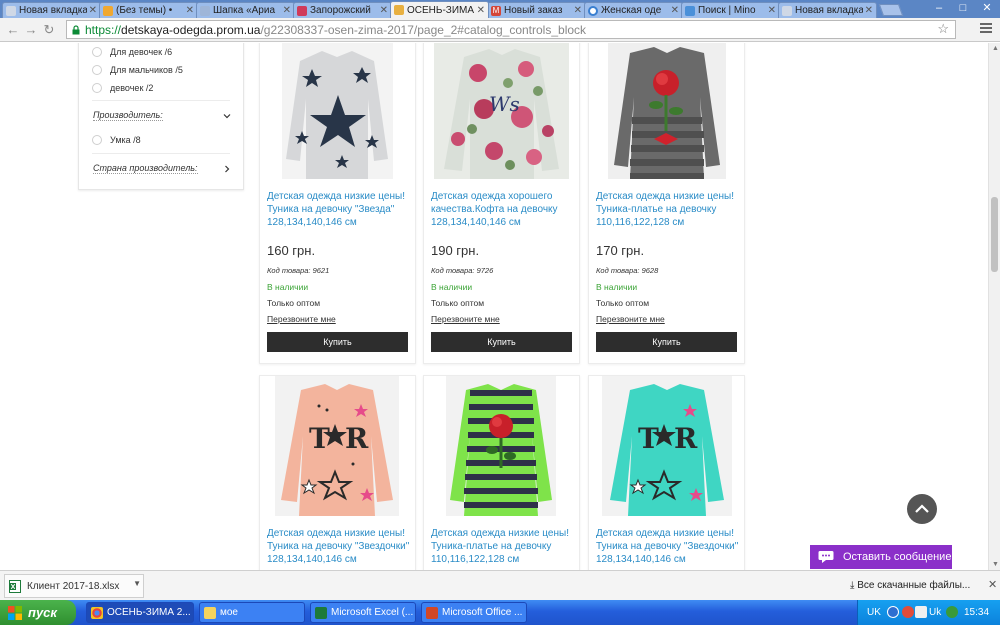 This screenshot has height=625, width=1000. Describe the element at coordinates (137, 70) in the screenshot. I see `filter-option: Для мальчиков /5` at that location.